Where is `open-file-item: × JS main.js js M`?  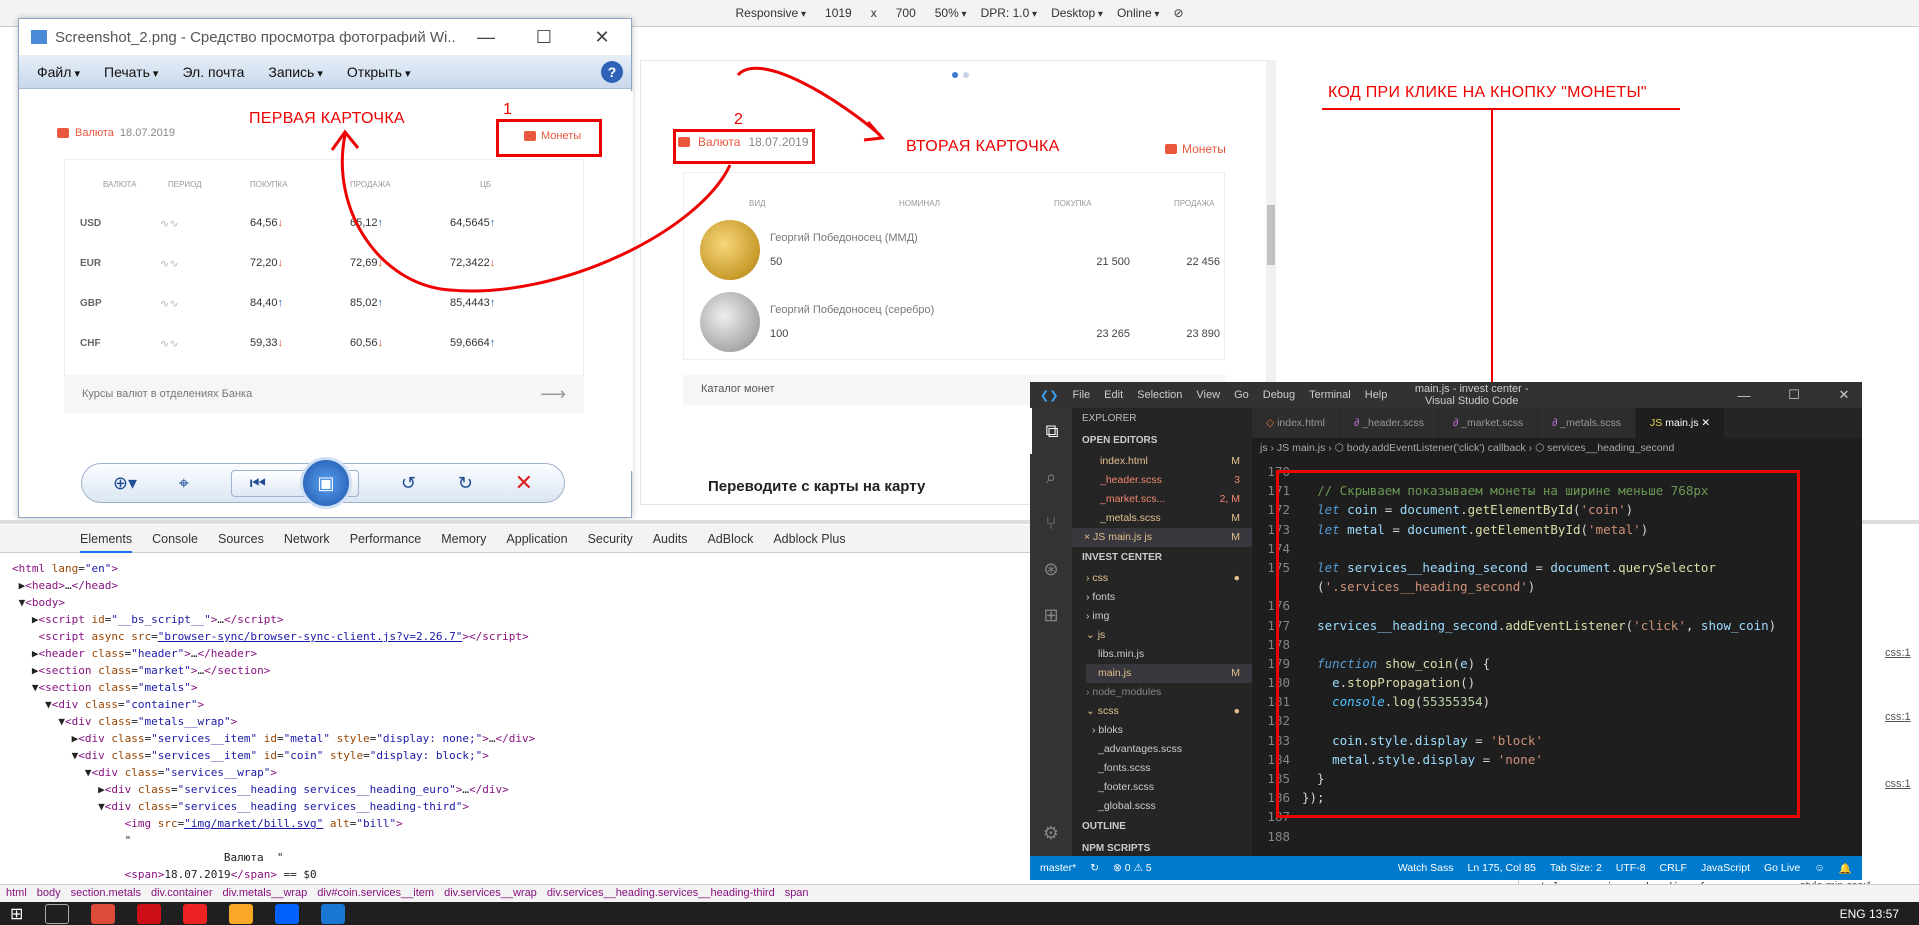 open-file-item: × JS main.js js M is located at coordinates (1162, 537).